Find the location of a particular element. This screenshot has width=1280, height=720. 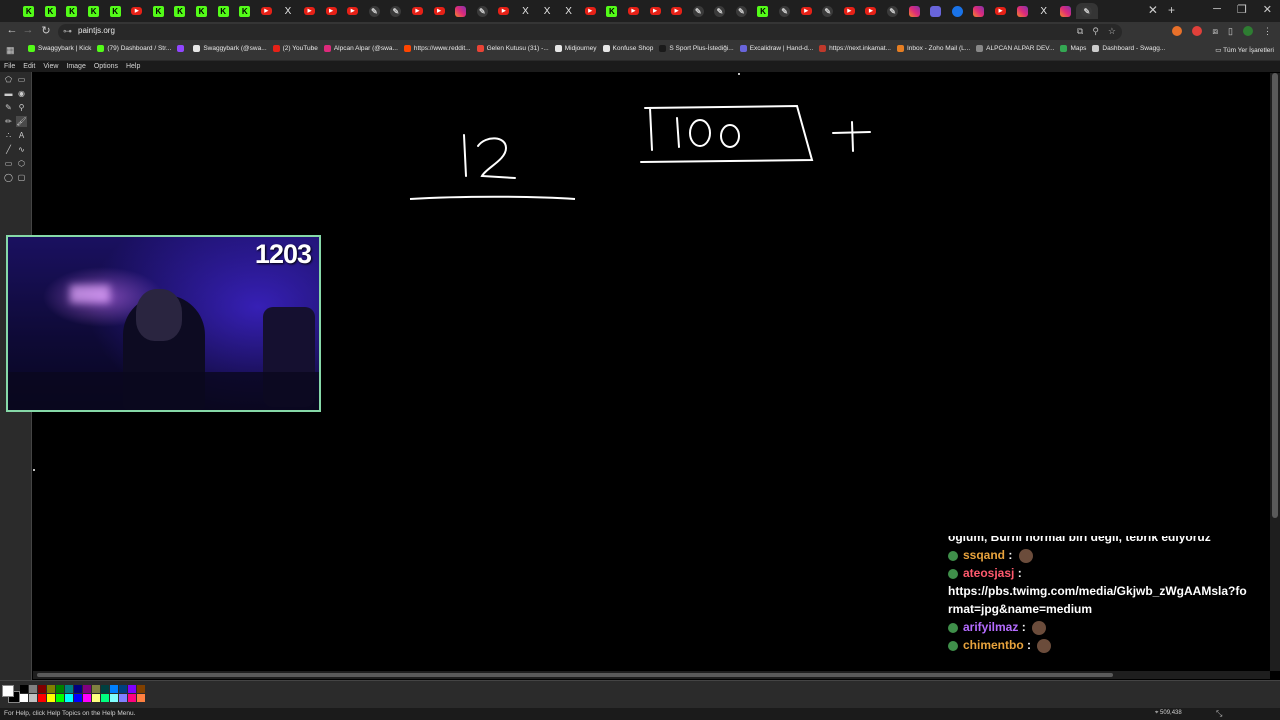

install-app-icon: ⧉ is located at coordinates (1080, 31).